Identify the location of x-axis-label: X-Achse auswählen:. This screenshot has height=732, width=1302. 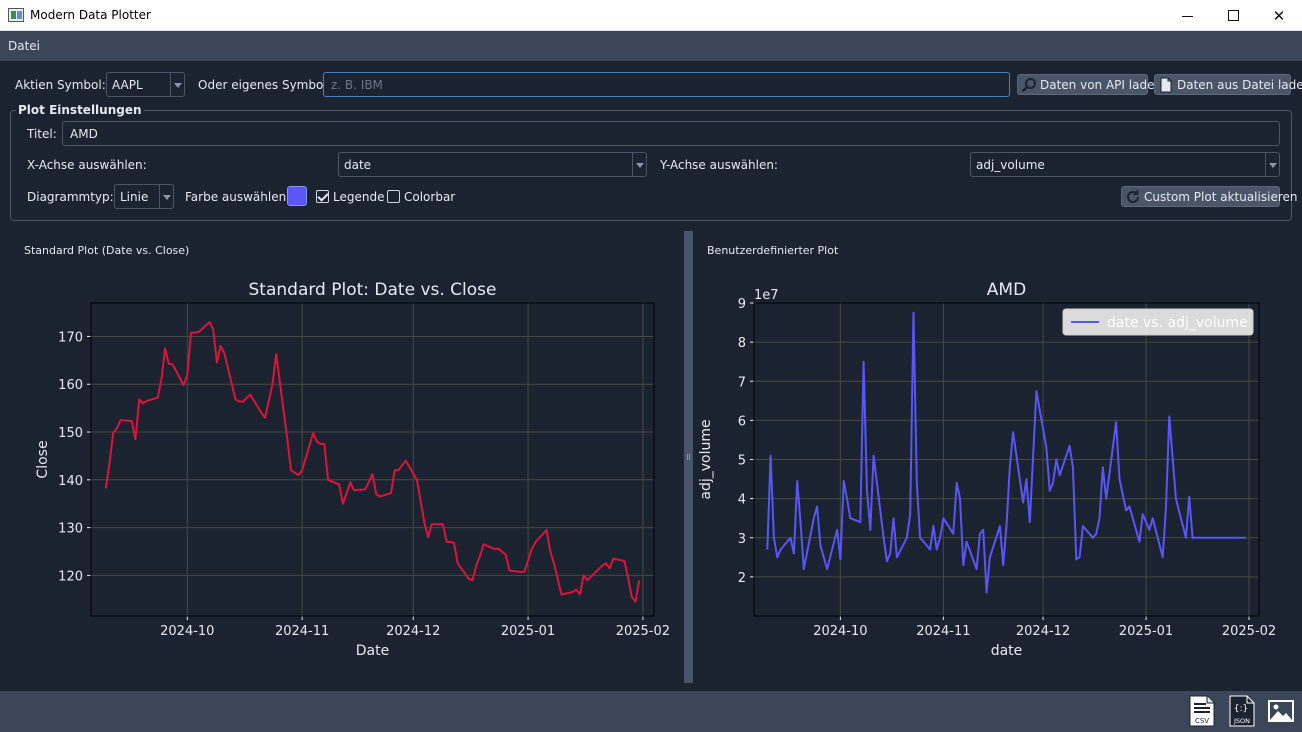
(87, 165).